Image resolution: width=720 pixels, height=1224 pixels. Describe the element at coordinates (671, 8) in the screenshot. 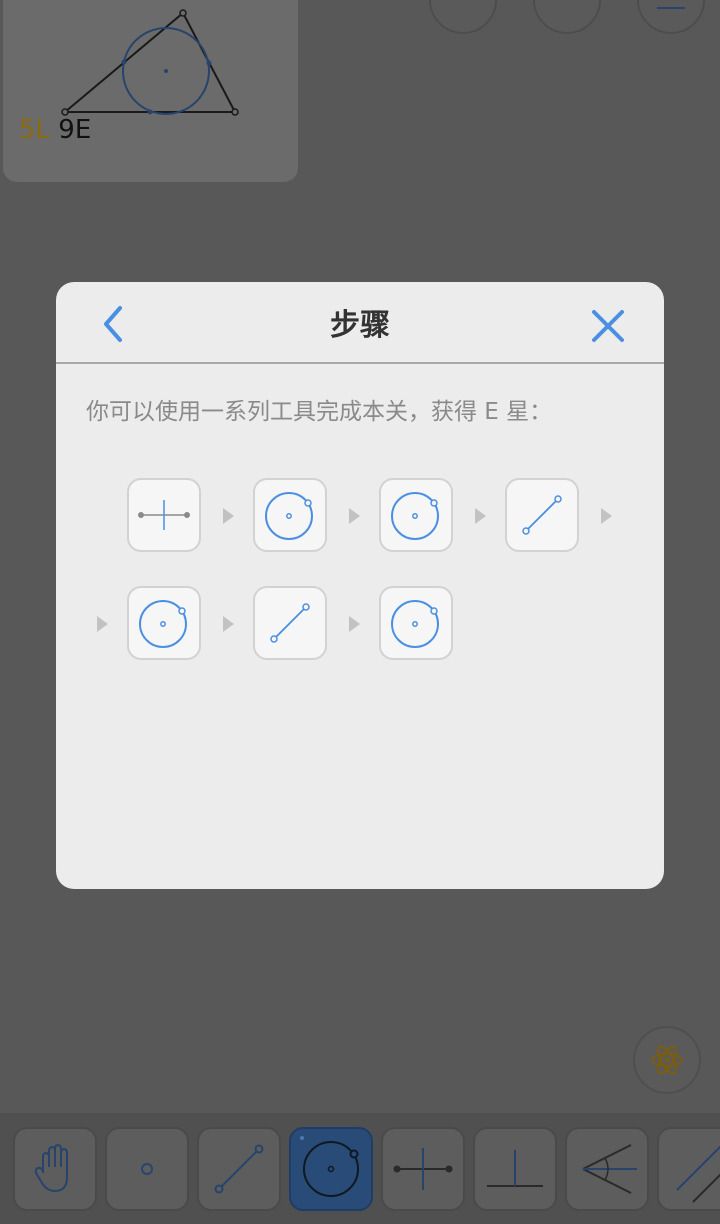

I see `menu-icon` at that location.